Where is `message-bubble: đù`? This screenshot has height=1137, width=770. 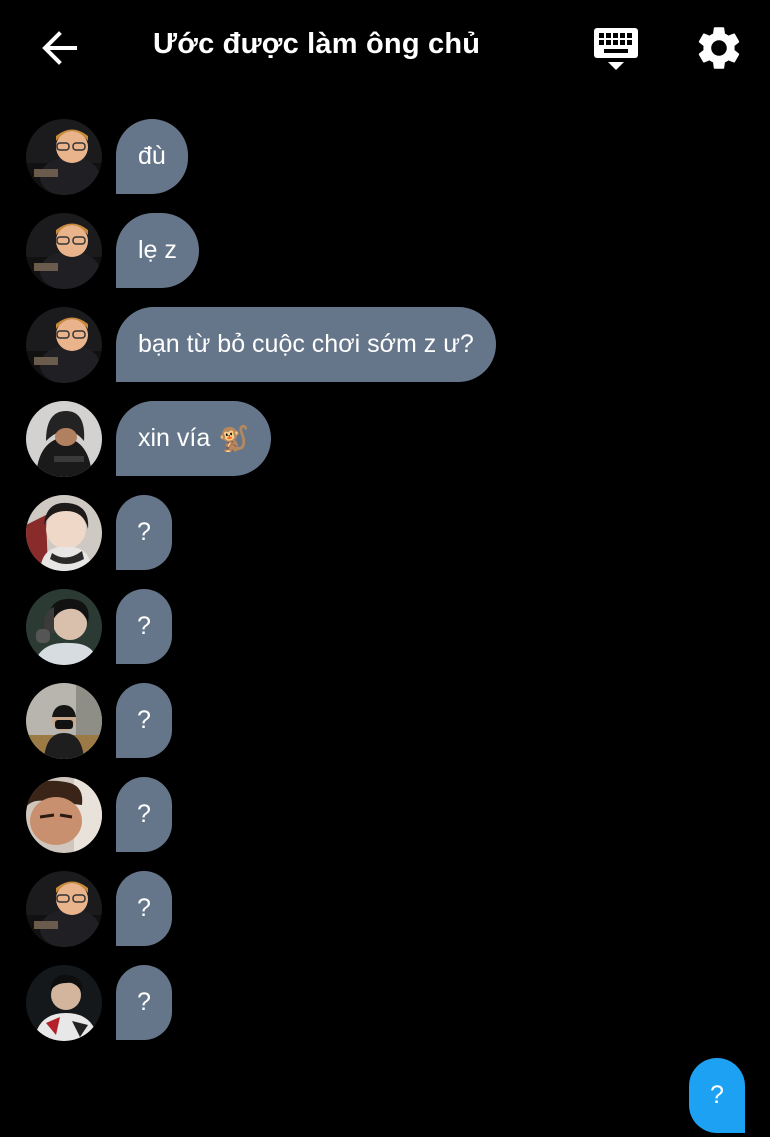 message-bubble: đù is located at coordinates (152, 156).